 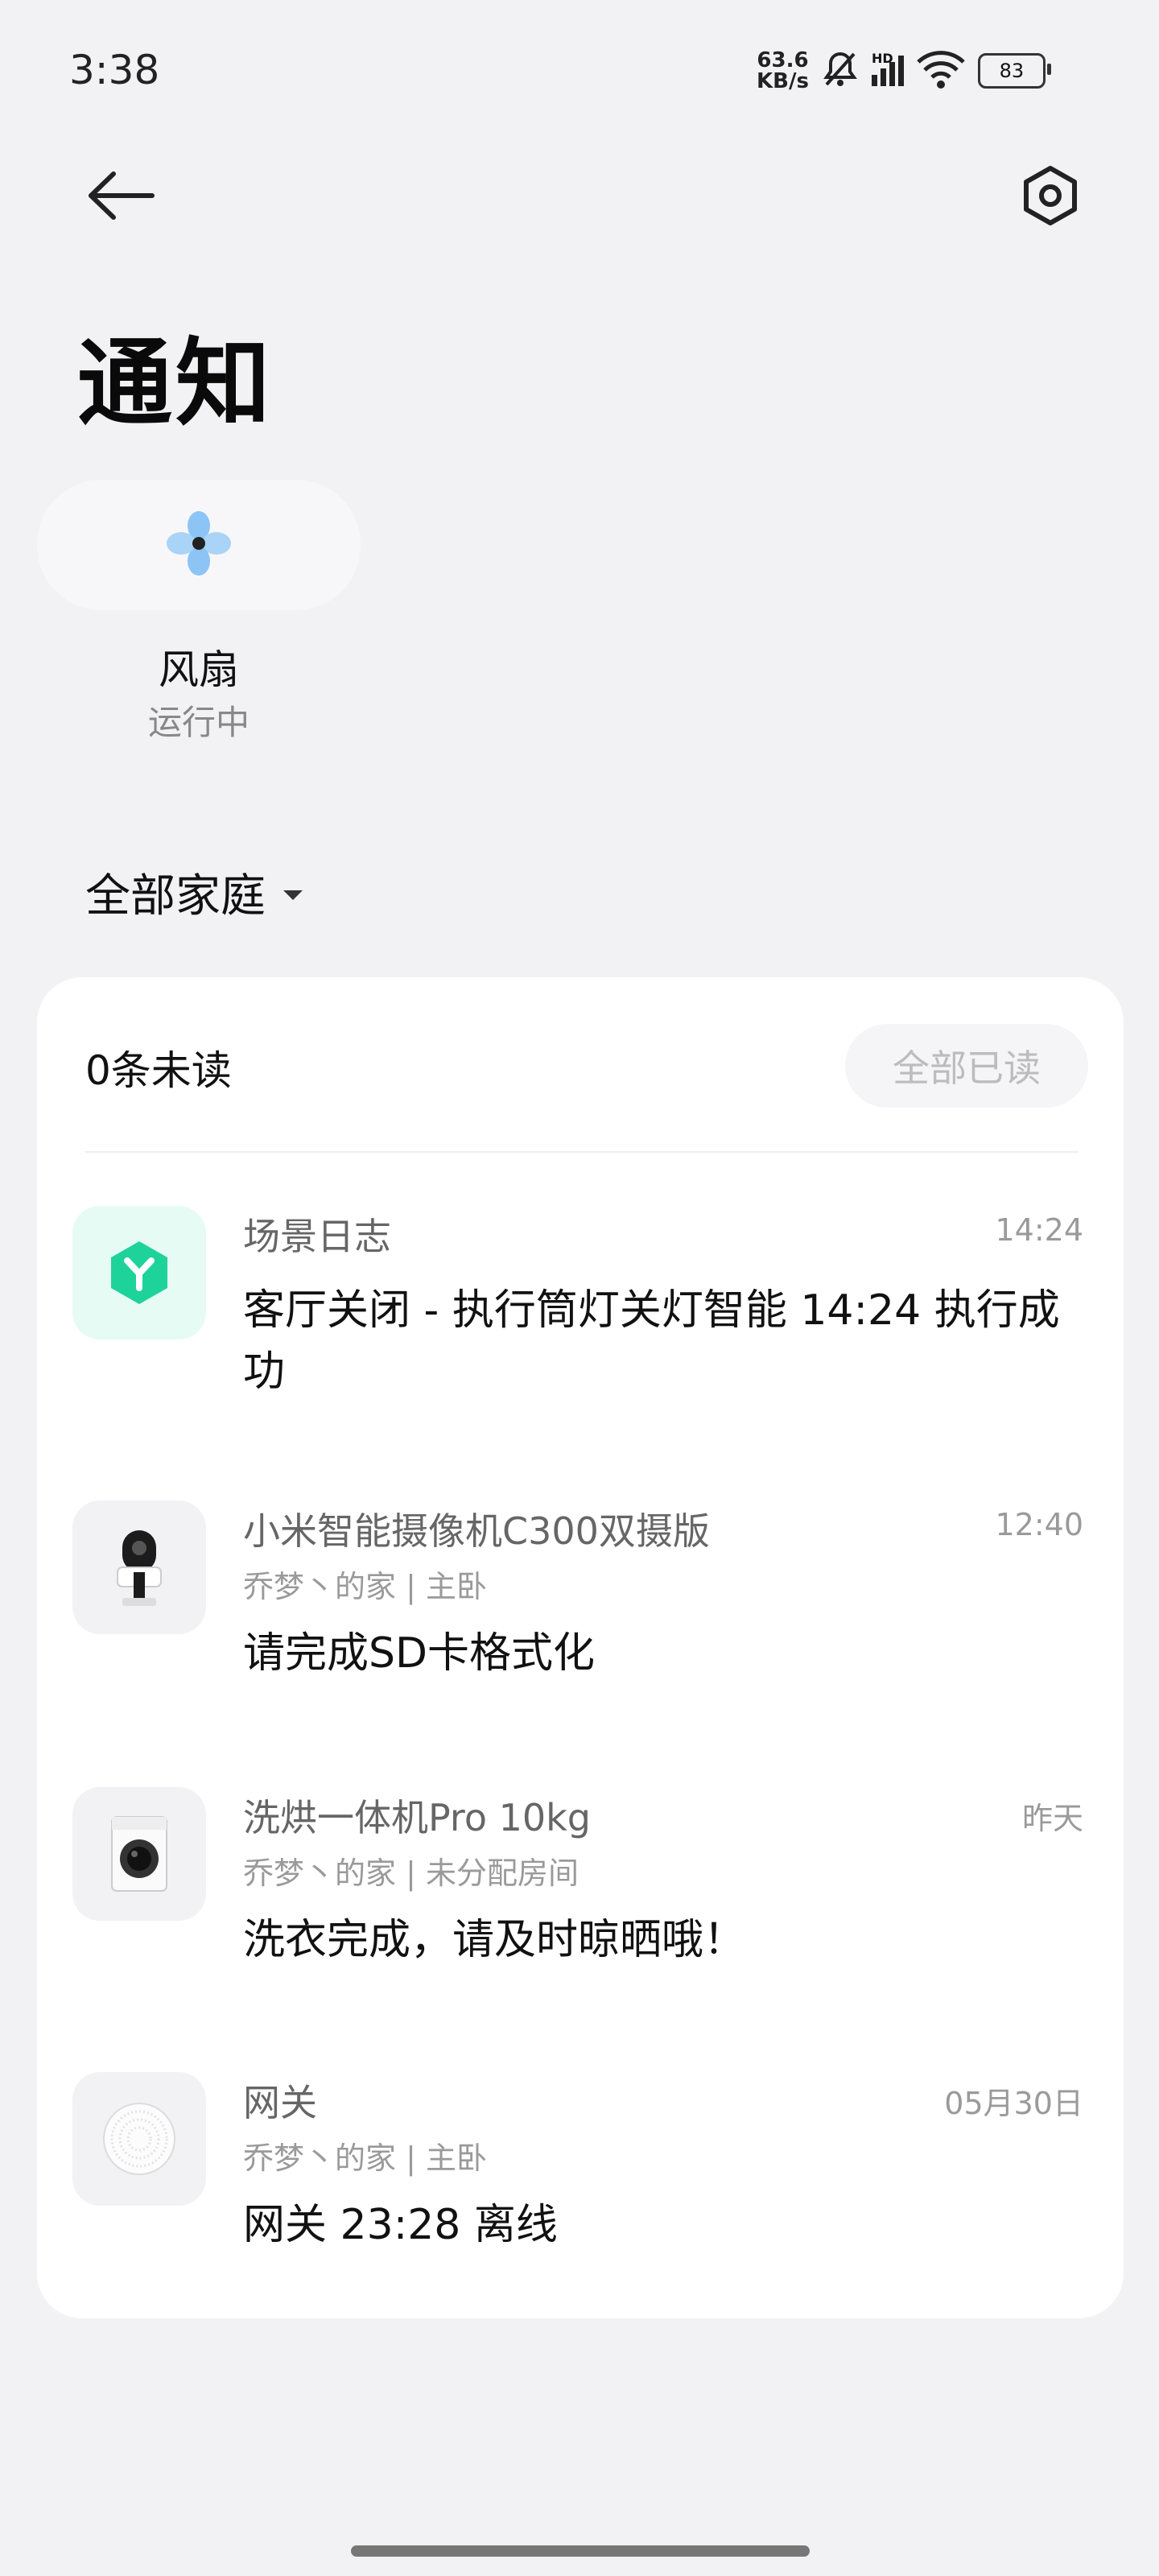 I want to click on notification-time: 12:40, so click(x=1039, y=1524).